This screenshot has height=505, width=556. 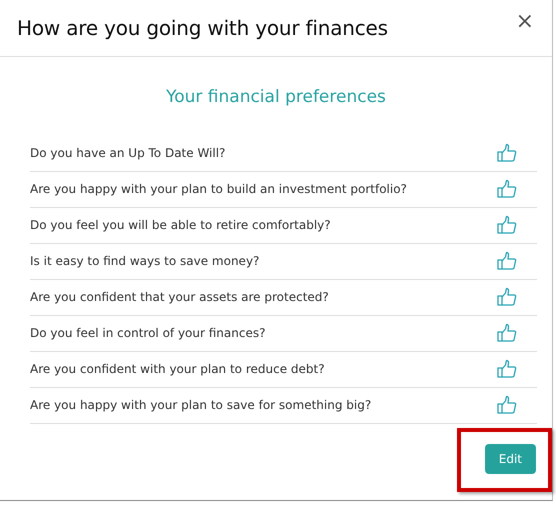 I want to click on close-button: ×, so click(x=525, y=22).